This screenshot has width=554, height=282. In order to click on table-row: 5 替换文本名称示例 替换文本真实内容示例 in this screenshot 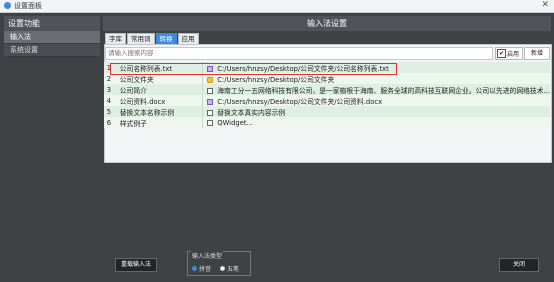, I will do `click(327, 111)`.